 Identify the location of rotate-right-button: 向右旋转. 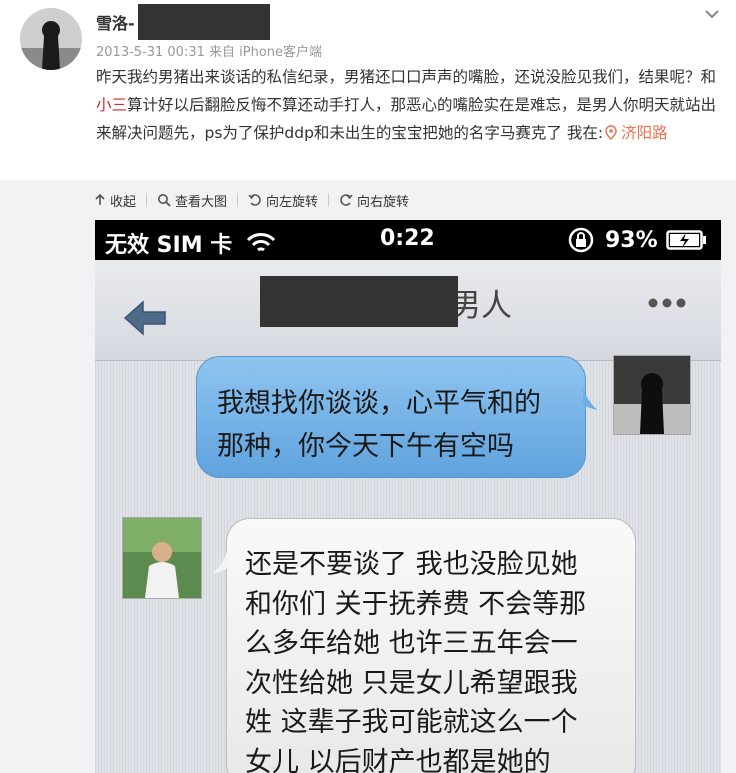
(374, 200).